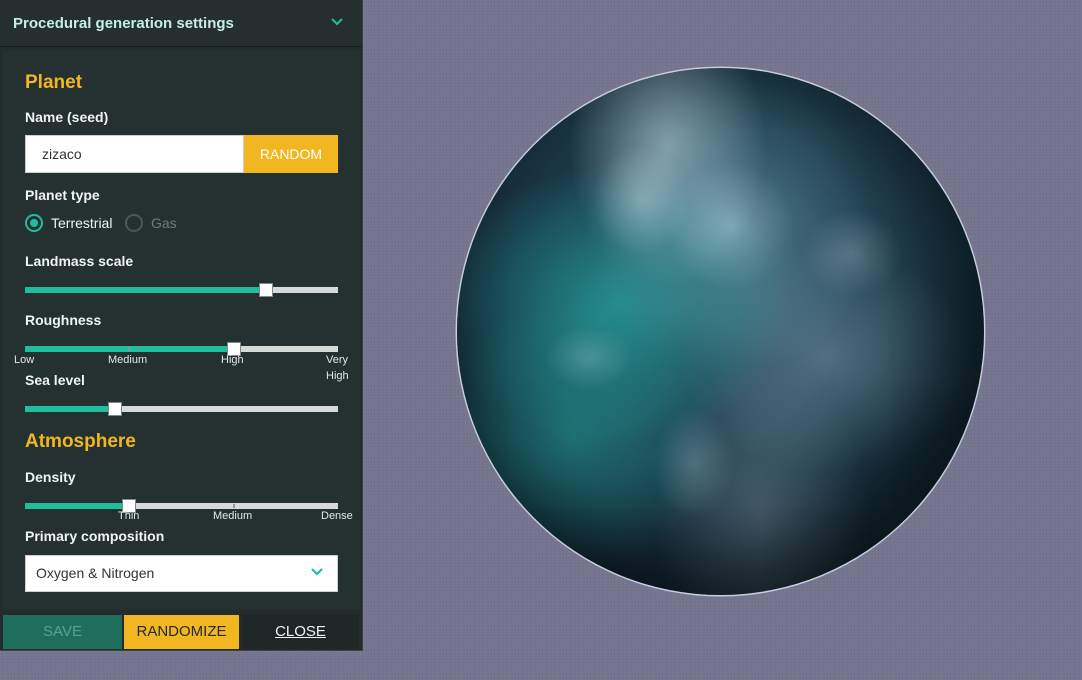  Describe the element at coordinates (129, 516) in the screenshot. I see `density-tick-thin: Thin` at that location.